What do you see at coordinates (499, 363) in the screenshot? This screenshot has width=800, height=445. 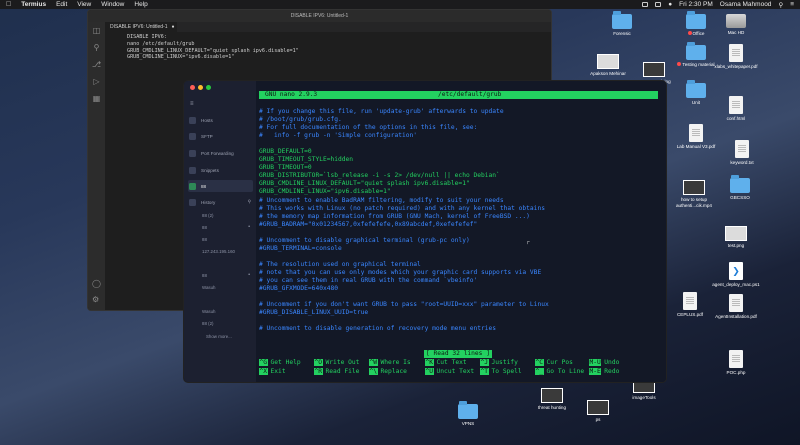 I see `nano-shortcut: ^J Justify` at bounding box center [499, 363].